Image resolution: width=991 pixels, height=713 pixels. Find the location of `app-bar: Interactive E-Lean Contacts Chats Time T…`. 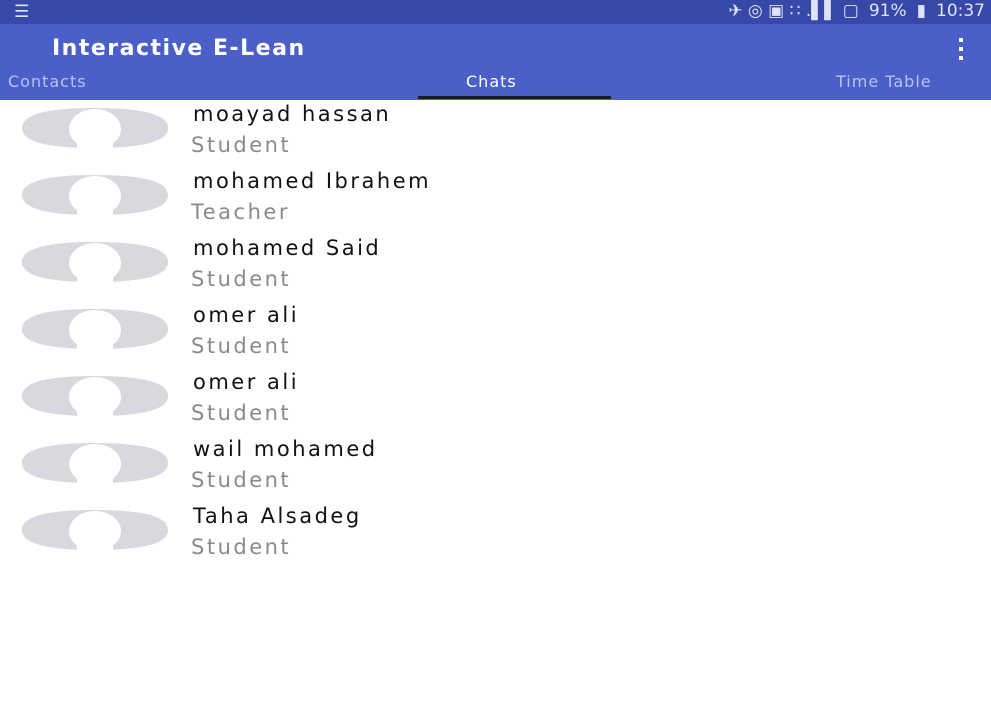

app-bar: Interactive E-Lean Contacts Chats Time T… is located at coordinates (495, 62).